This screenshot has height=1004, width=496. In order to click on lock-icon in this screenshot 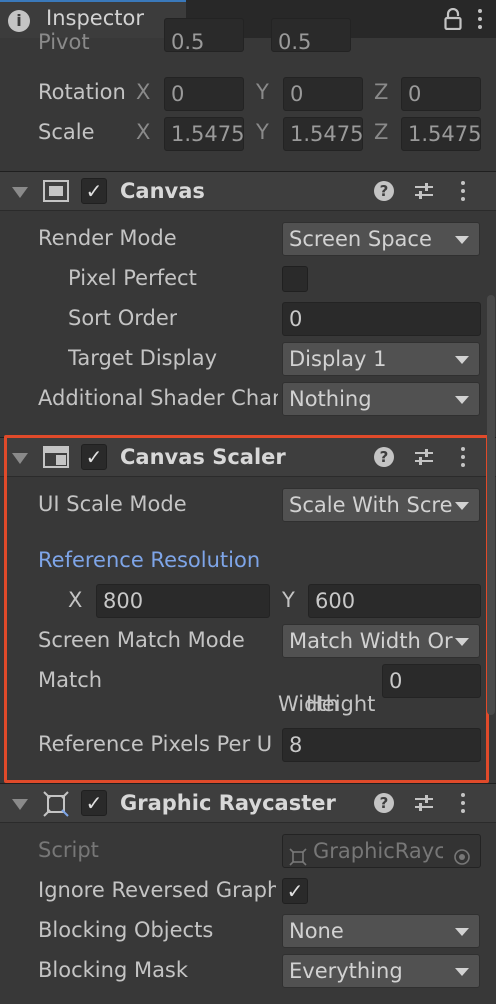, I will do `click(453, 19)`.